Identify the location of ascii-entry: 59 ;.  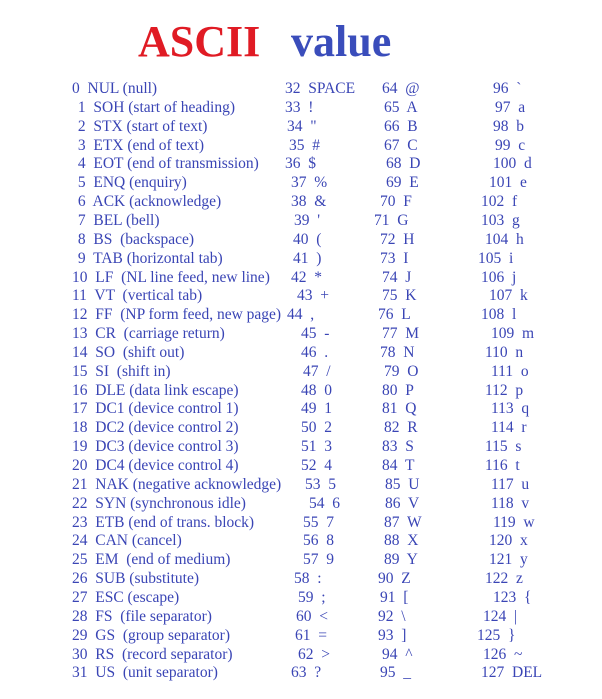
(312, 597).